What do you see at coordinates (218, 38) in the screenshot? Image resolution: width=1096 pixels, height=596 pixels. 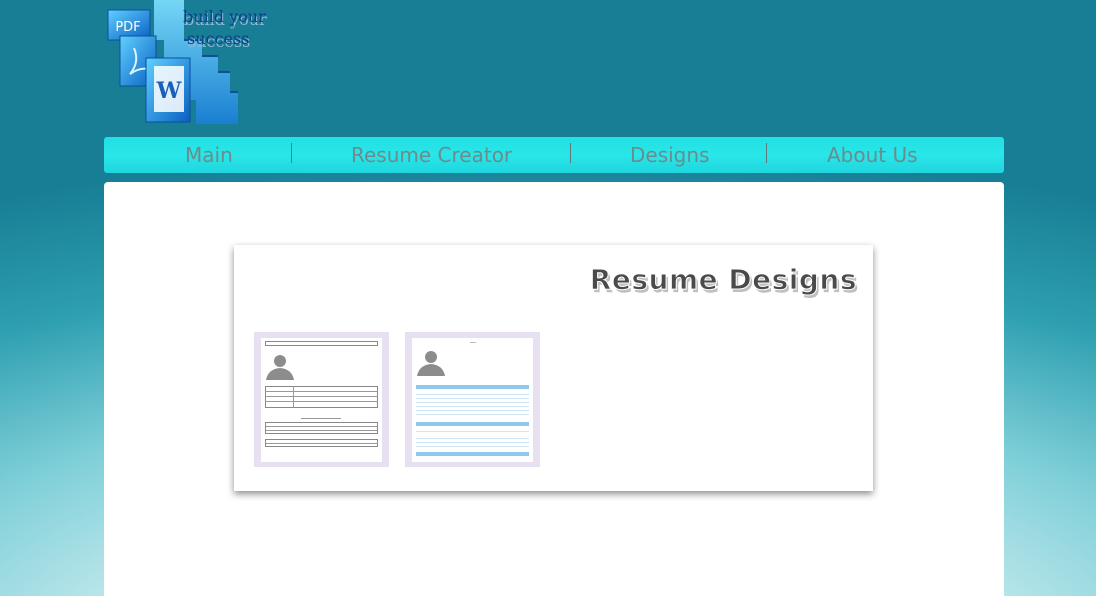 I see `logo-line-2: success` at bounding box center [218, 38].